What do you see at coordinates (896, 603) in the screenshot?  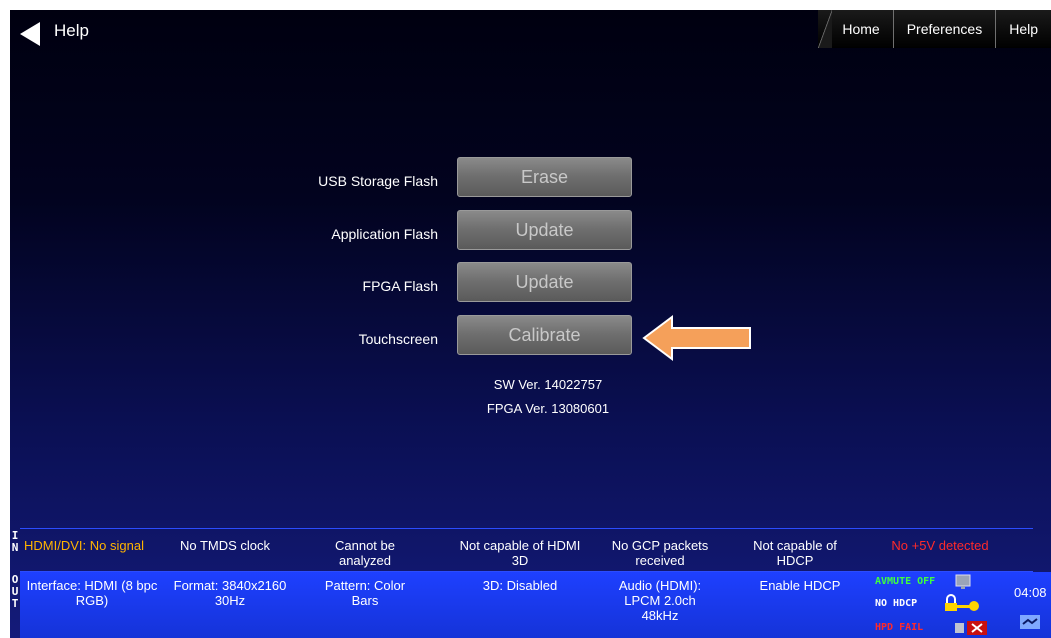 I see `hdcp-indicator: NO HDCP` at bounding box center [896, 603].